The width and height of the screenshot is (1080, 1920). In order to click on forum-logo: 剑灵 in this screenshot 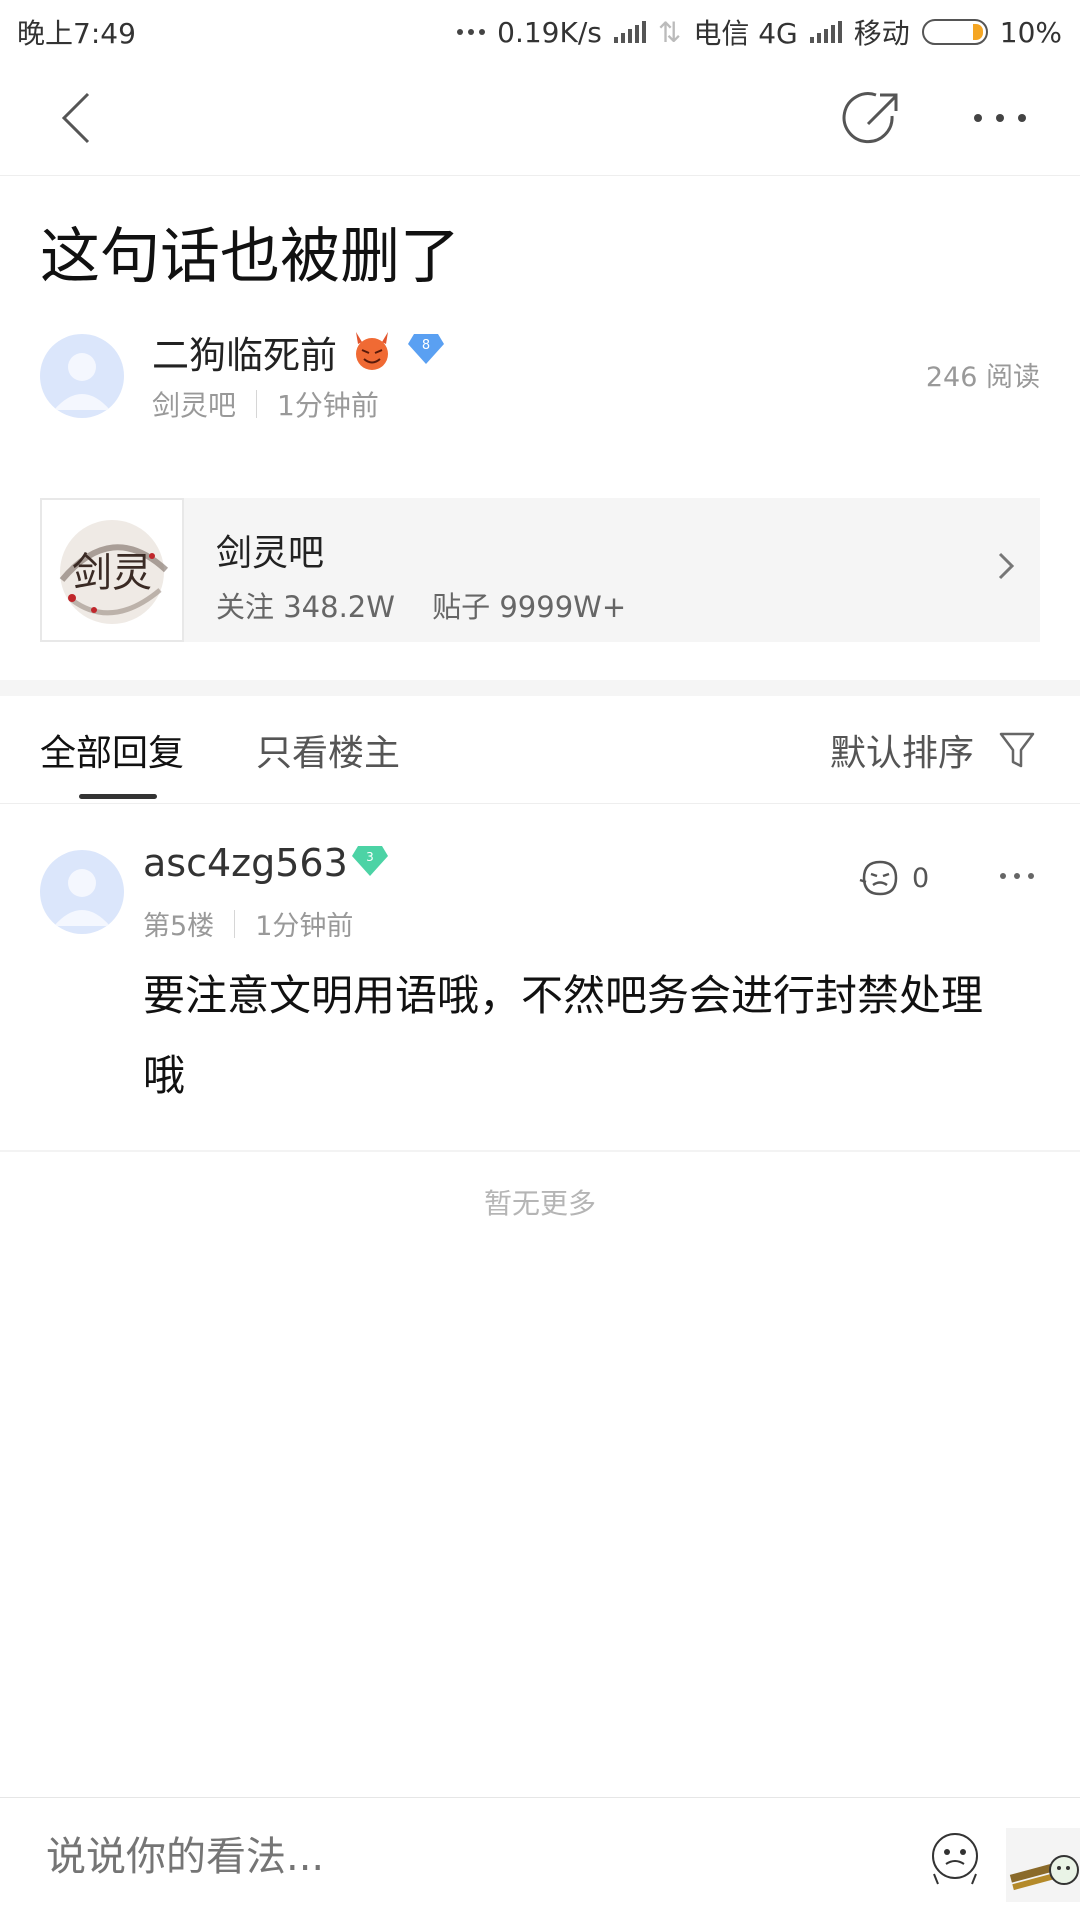, I will do `click(112, 570)`.